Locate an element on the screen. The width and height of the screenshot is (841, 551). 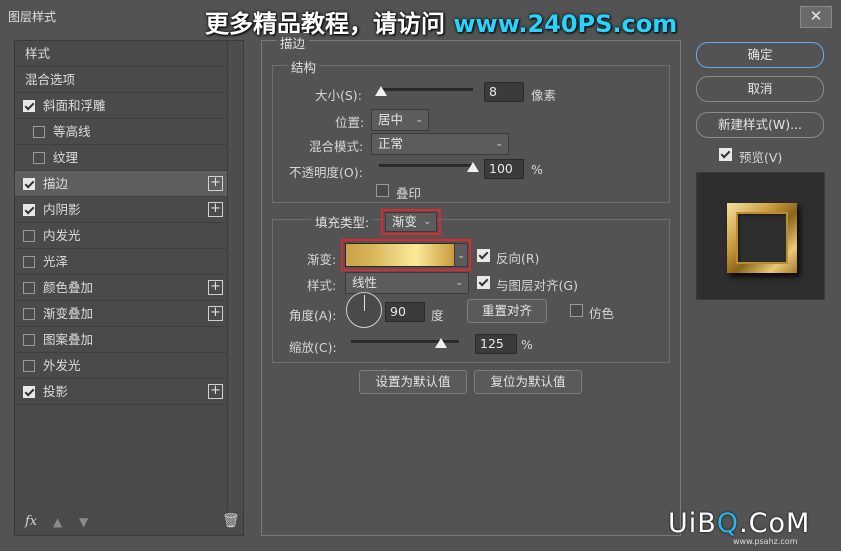
align-with-layer-checkbox is located at coordinates (483, 282).